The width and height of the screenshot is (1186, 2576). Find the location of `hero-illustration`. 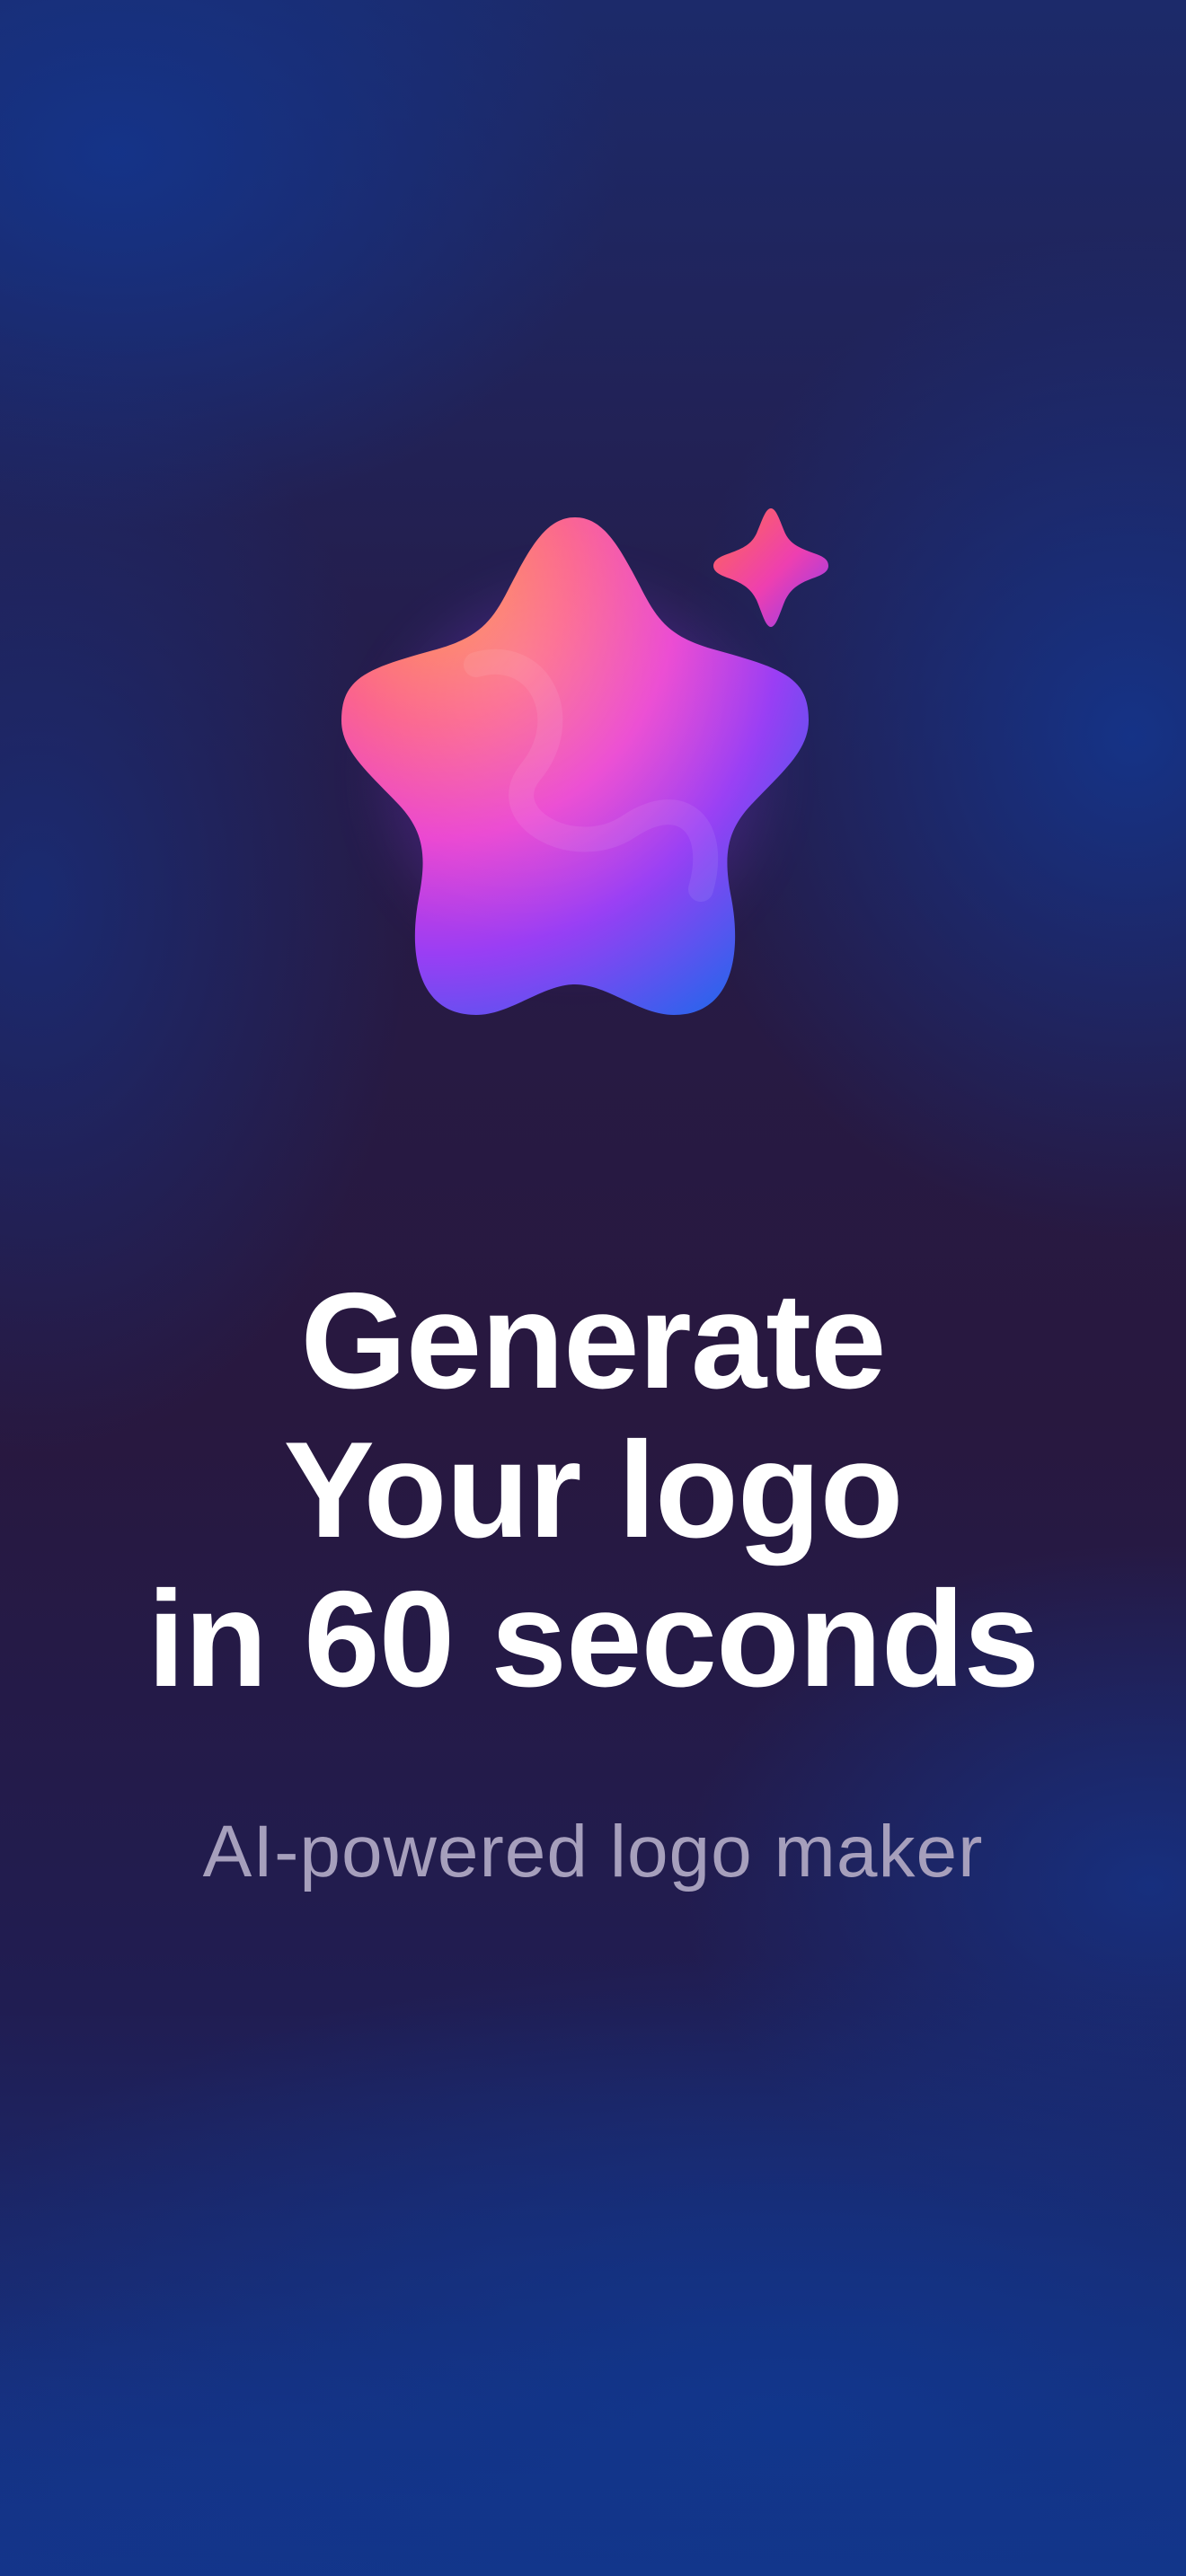

hero-illustration is located at coordinates (584, 763).